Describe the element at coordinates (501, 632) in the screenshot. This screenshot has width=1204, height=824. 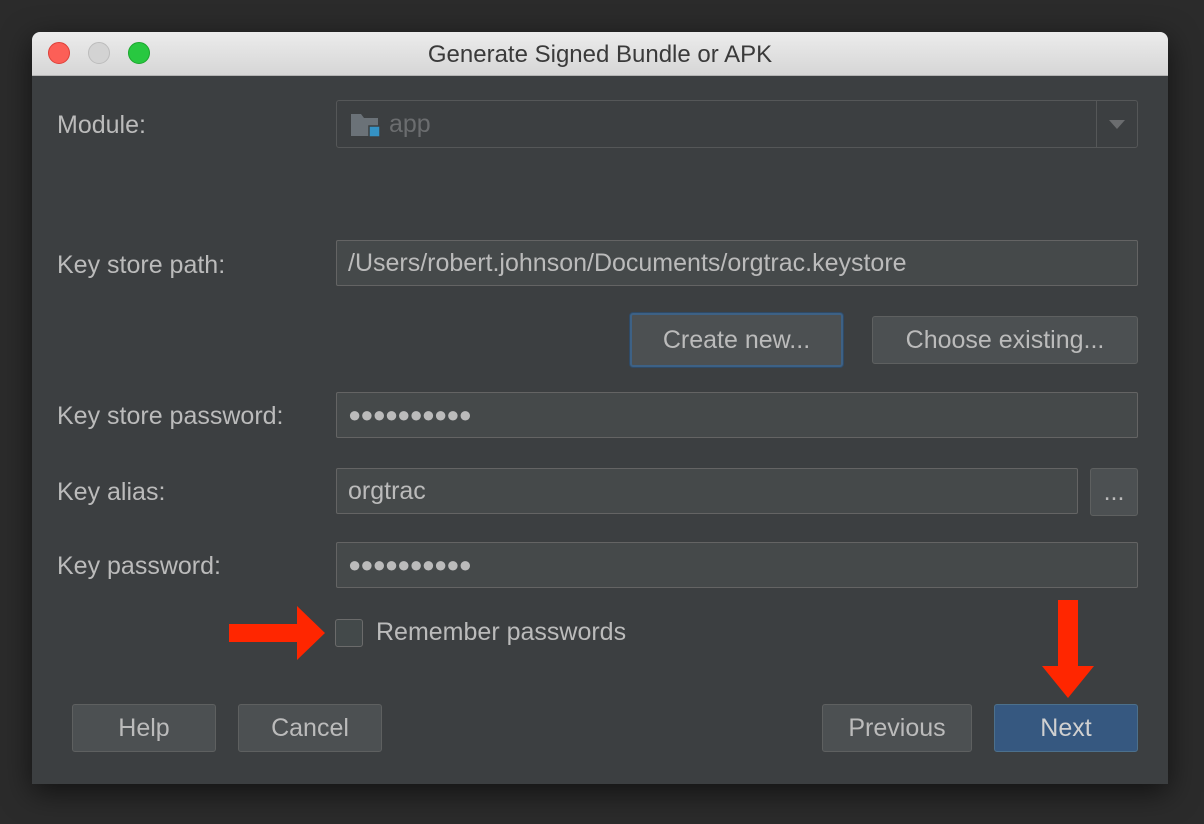
I see `remember-passwords-label: Remember passwords` at that location.